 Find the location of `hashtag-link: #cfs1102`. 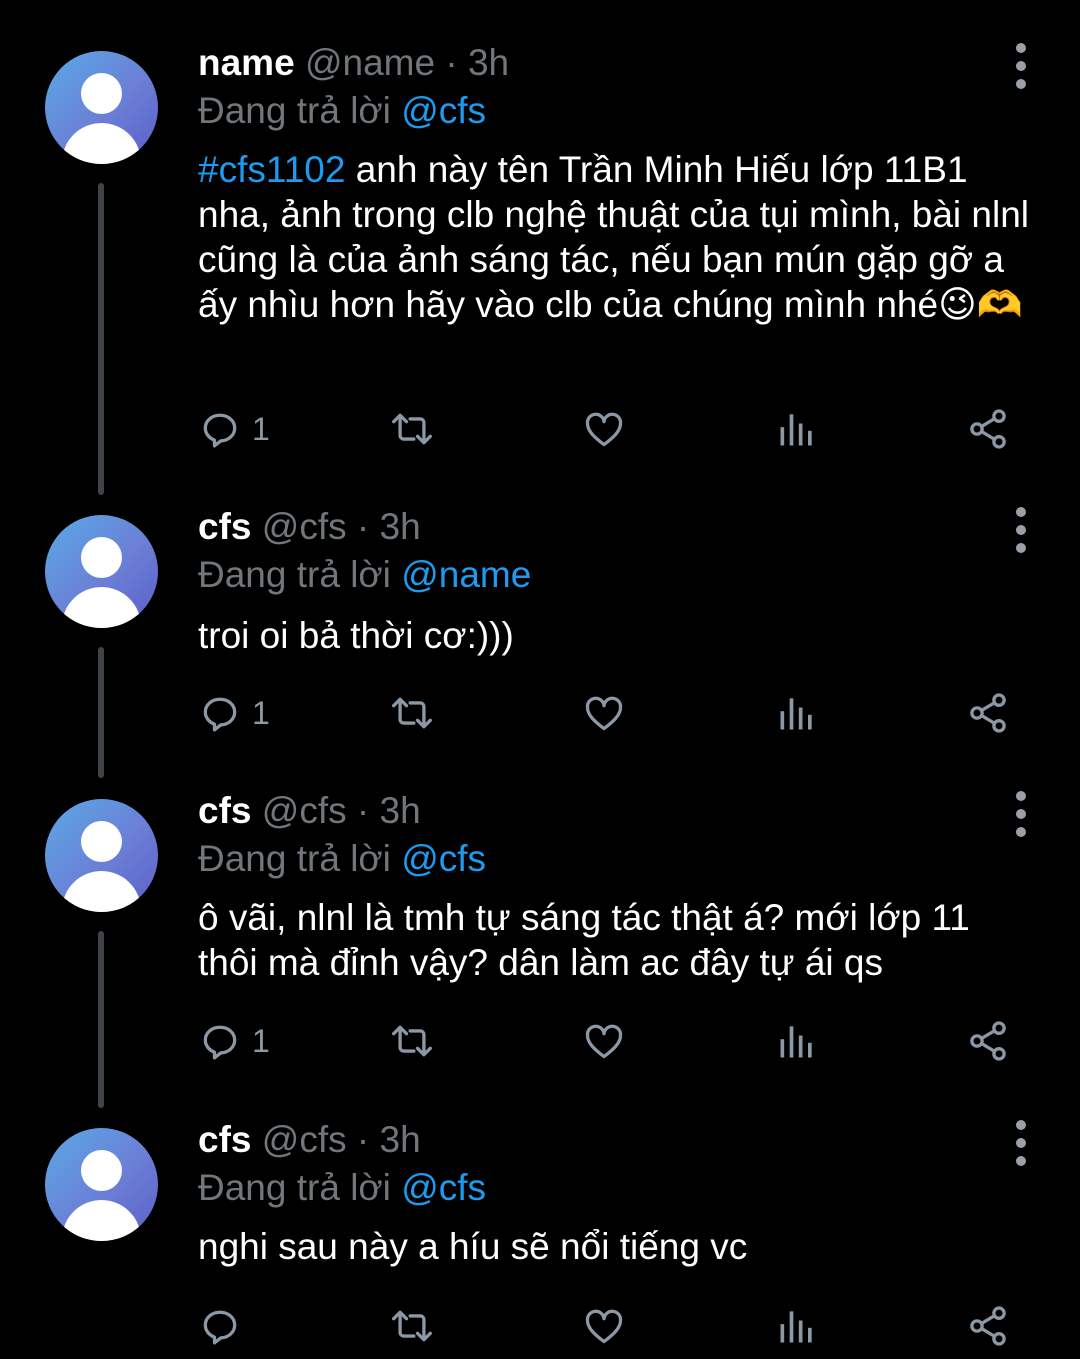

hashtag-link: #cfs1102 is located at coordinates (271, 169).